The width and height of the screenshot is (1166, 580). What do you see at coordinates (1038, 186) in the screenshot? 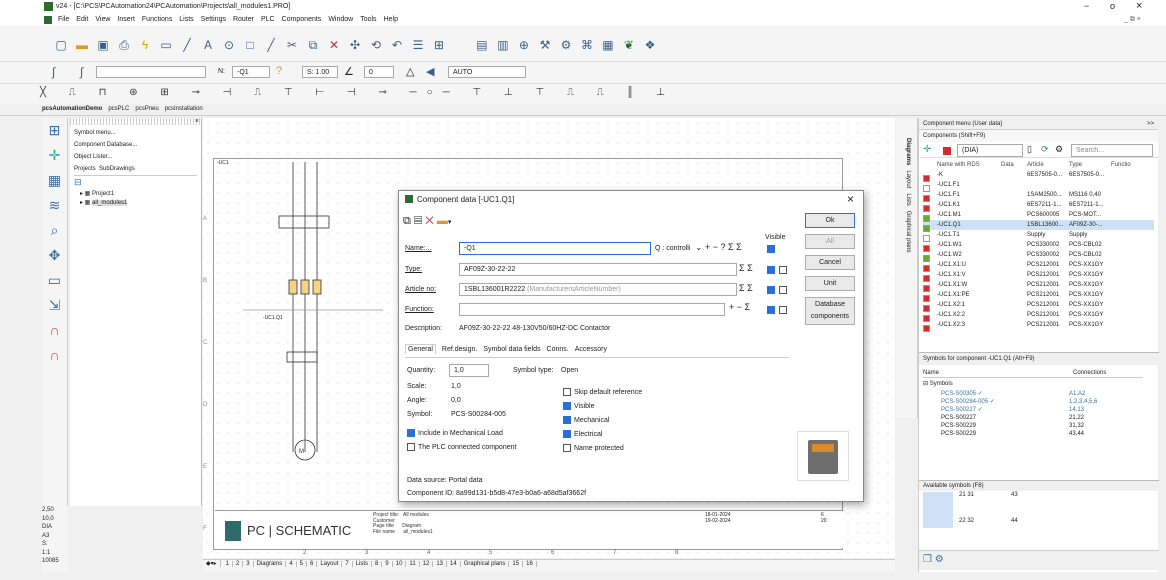
I see `component-row: -UC1.F1` at bounding box center [1038, 186].